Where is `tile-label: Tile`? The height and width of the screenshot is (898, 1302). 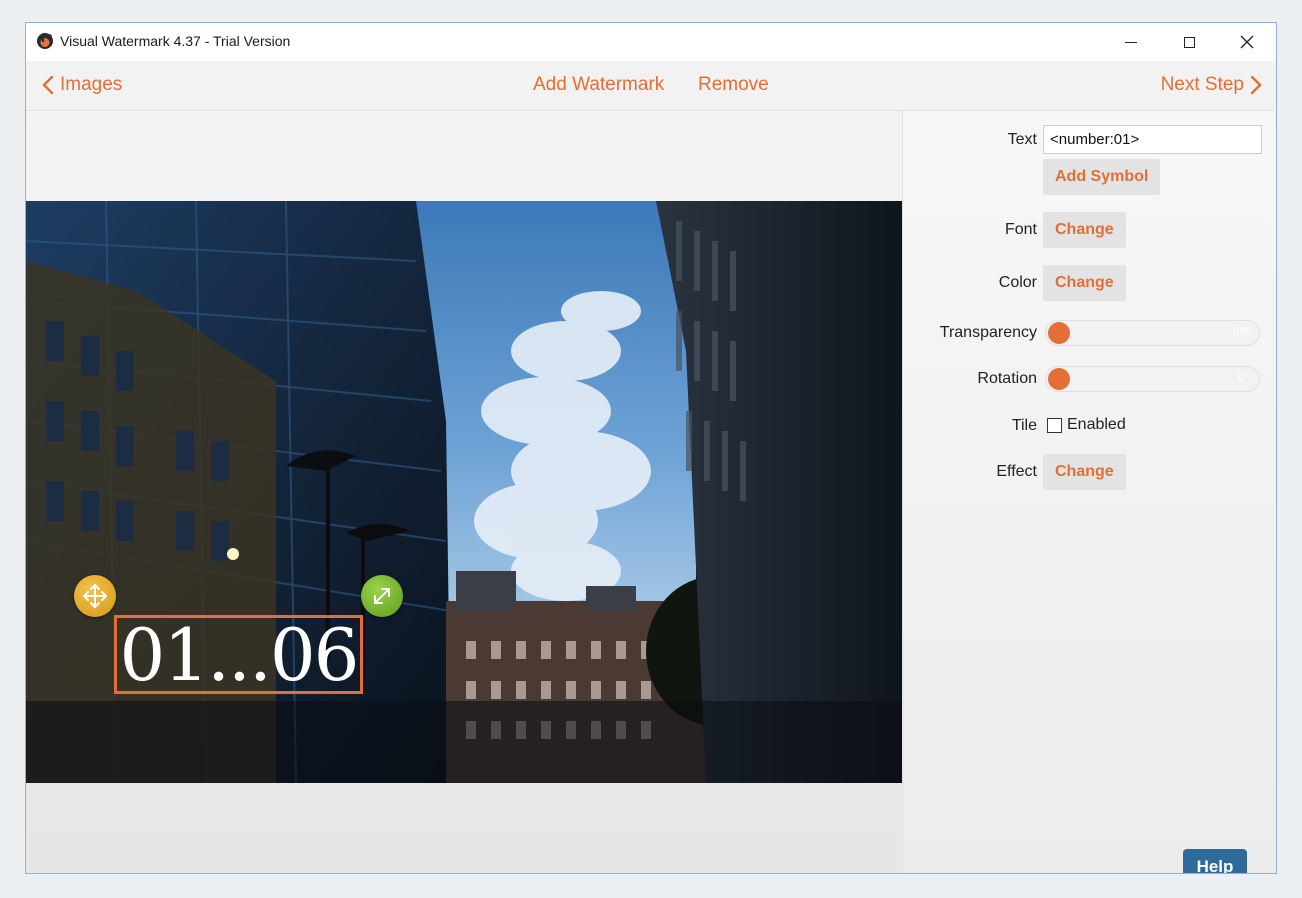 tile-label: Tile is located at coordinates (1024, 425).